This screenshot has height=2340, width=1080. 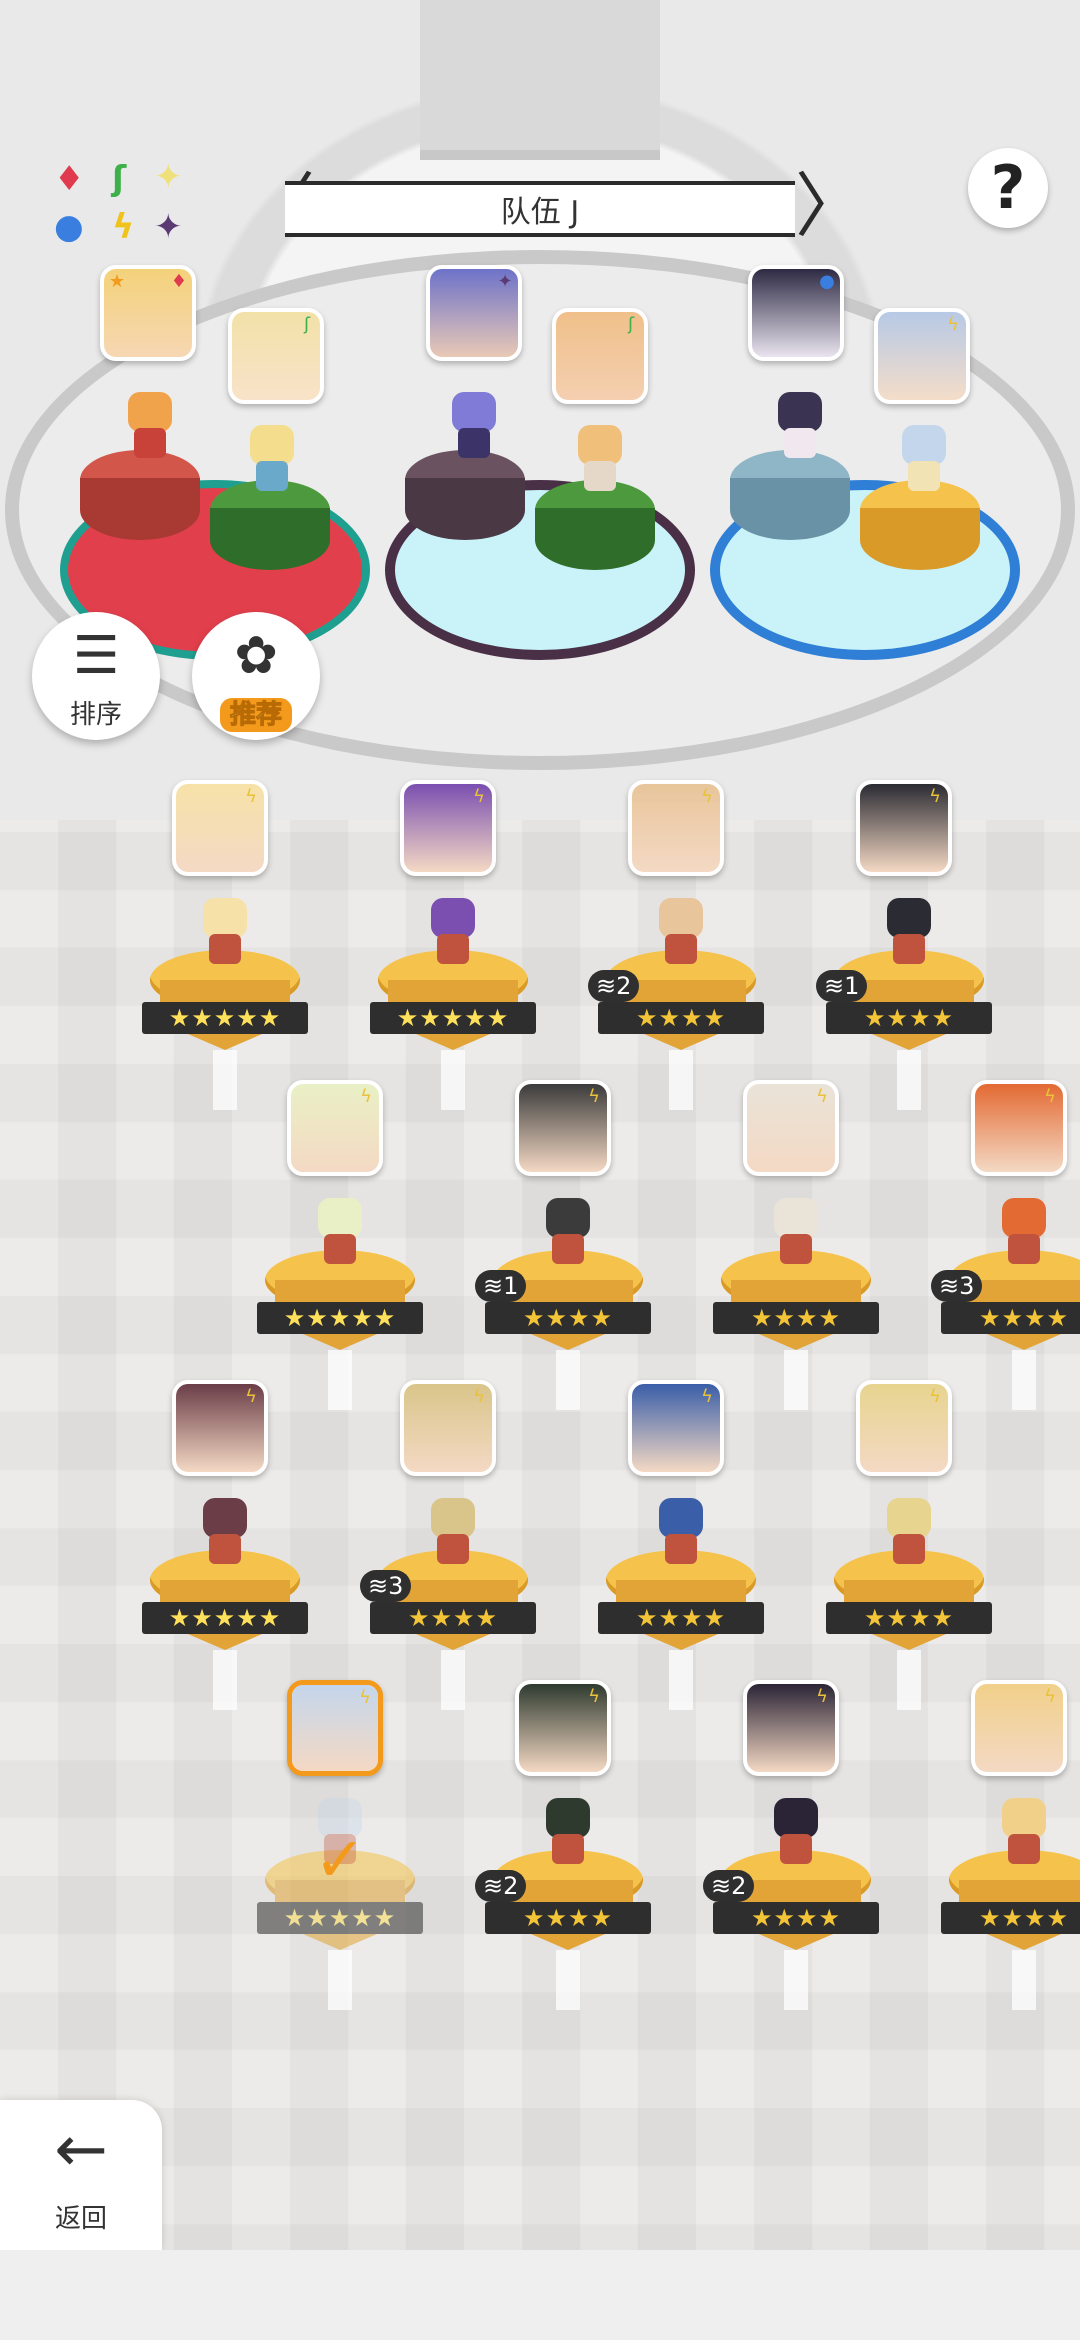 I want to click on team-character-portrait: ★ ♦, so click(x=148, y=313).